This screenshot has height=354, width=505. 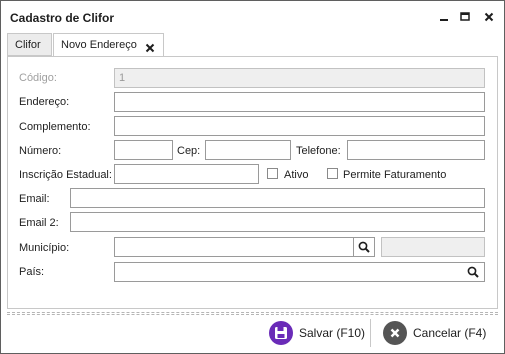 What do you see at coordinates (44, 102) in the screenshot?
I see `endereco-label: Endereço:` at bounding box center [44, 102].